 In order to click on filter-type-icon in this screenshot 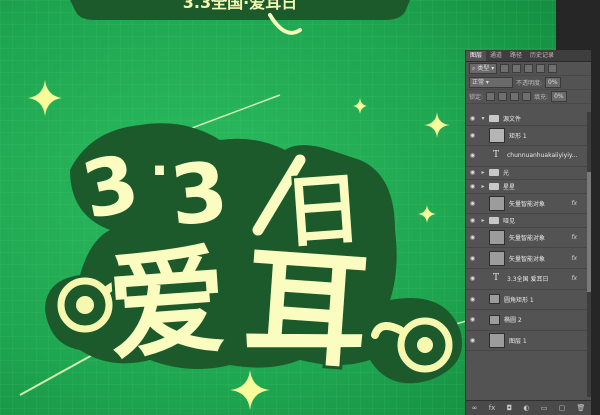, I will do `click(529, 68)`.